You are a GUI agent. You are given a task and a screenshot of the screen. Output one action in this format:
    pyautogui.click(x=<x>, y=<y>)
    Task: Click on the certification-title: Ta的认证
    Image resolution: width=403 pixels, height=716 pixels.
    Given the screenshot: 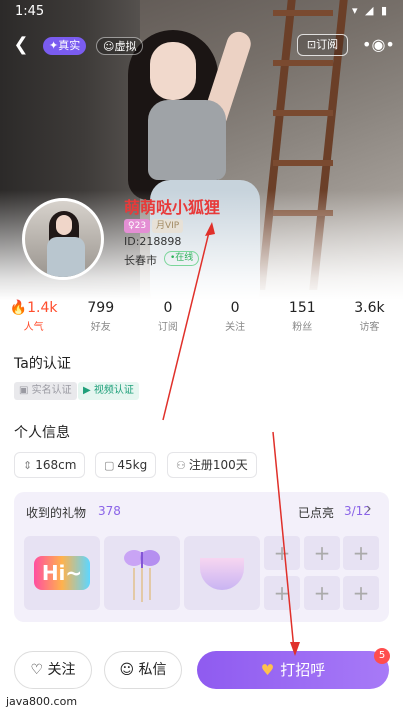 What is the action you would take?
    pyautogui.click(x=42, y=364)
    